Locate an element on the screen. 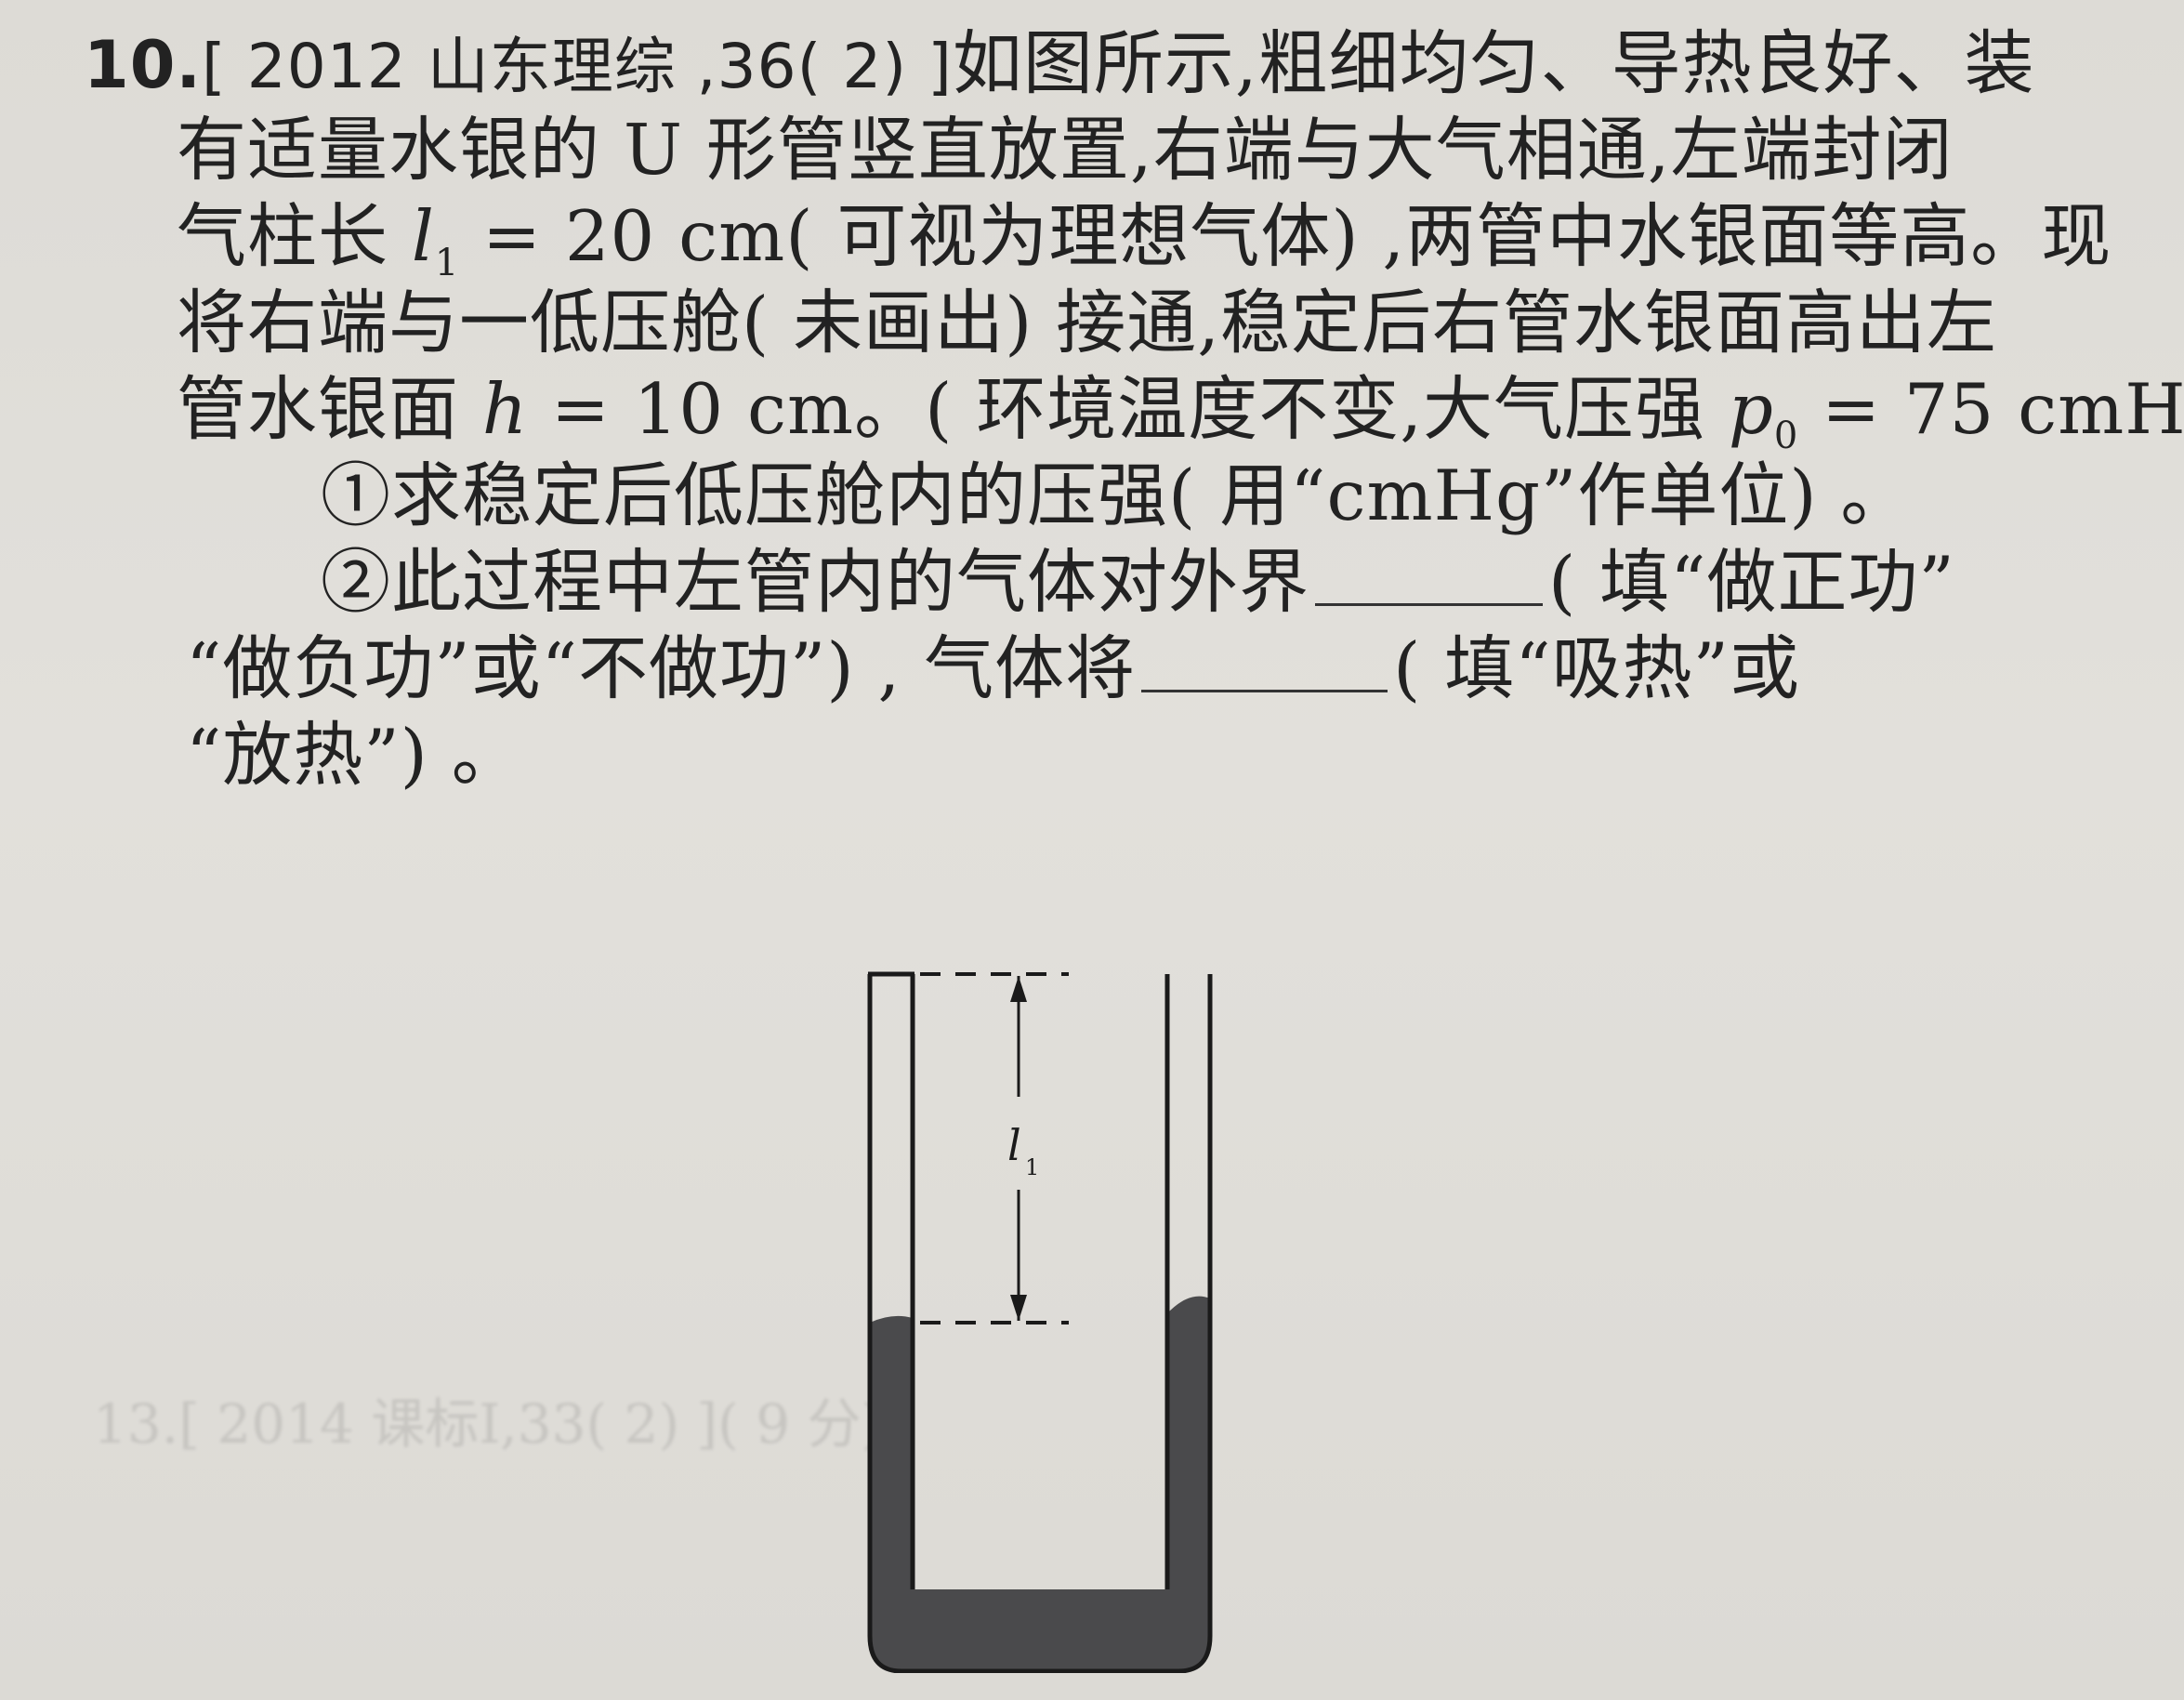 The width and height of the screenshot is (2184, 1700). arrow-head-up is located at coordinates (1018, 989).